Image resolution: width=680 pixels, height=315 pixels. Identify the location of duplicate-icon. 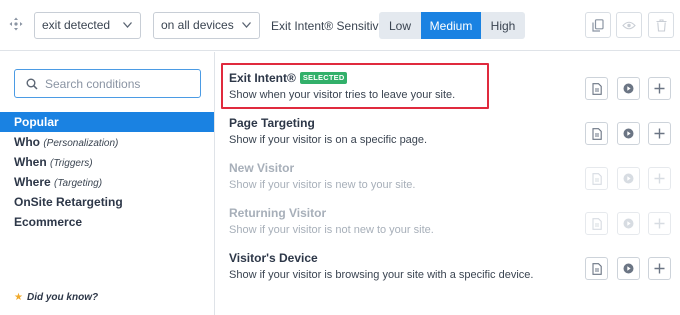
(598, 25).